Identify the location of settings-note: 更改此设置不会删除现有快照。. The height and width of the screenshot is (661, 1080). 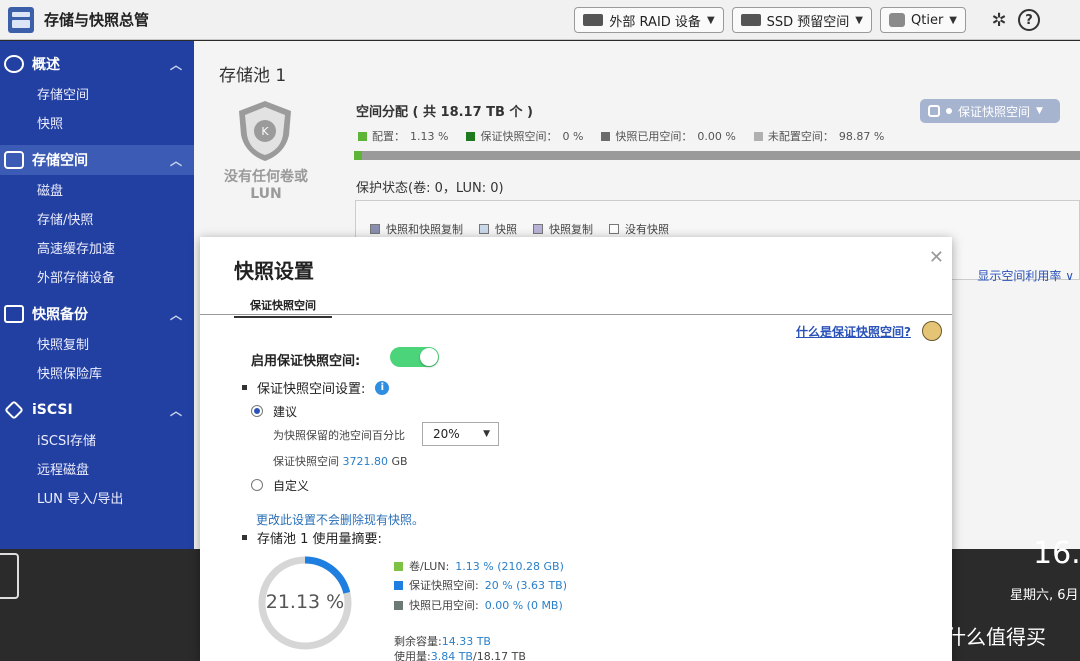
(340, 520).